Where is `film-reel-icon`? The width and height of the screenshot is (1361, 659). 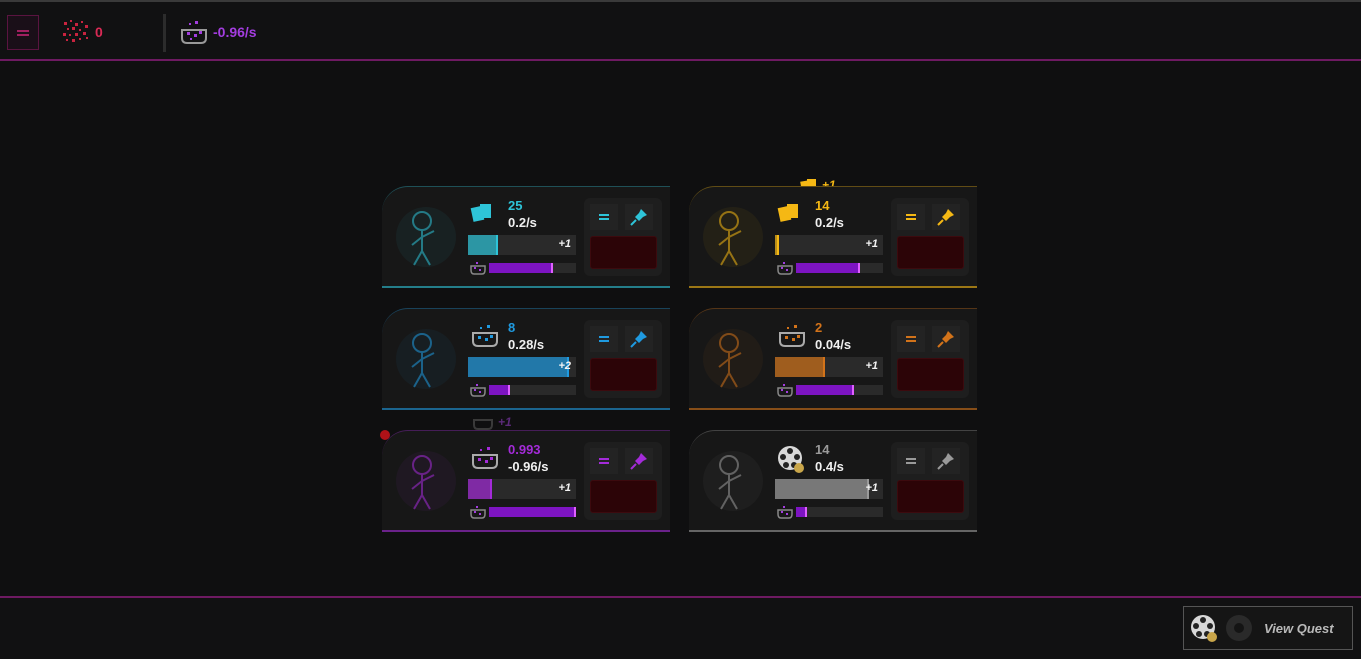 film-reel-icon is located at coordinates (791, 459).